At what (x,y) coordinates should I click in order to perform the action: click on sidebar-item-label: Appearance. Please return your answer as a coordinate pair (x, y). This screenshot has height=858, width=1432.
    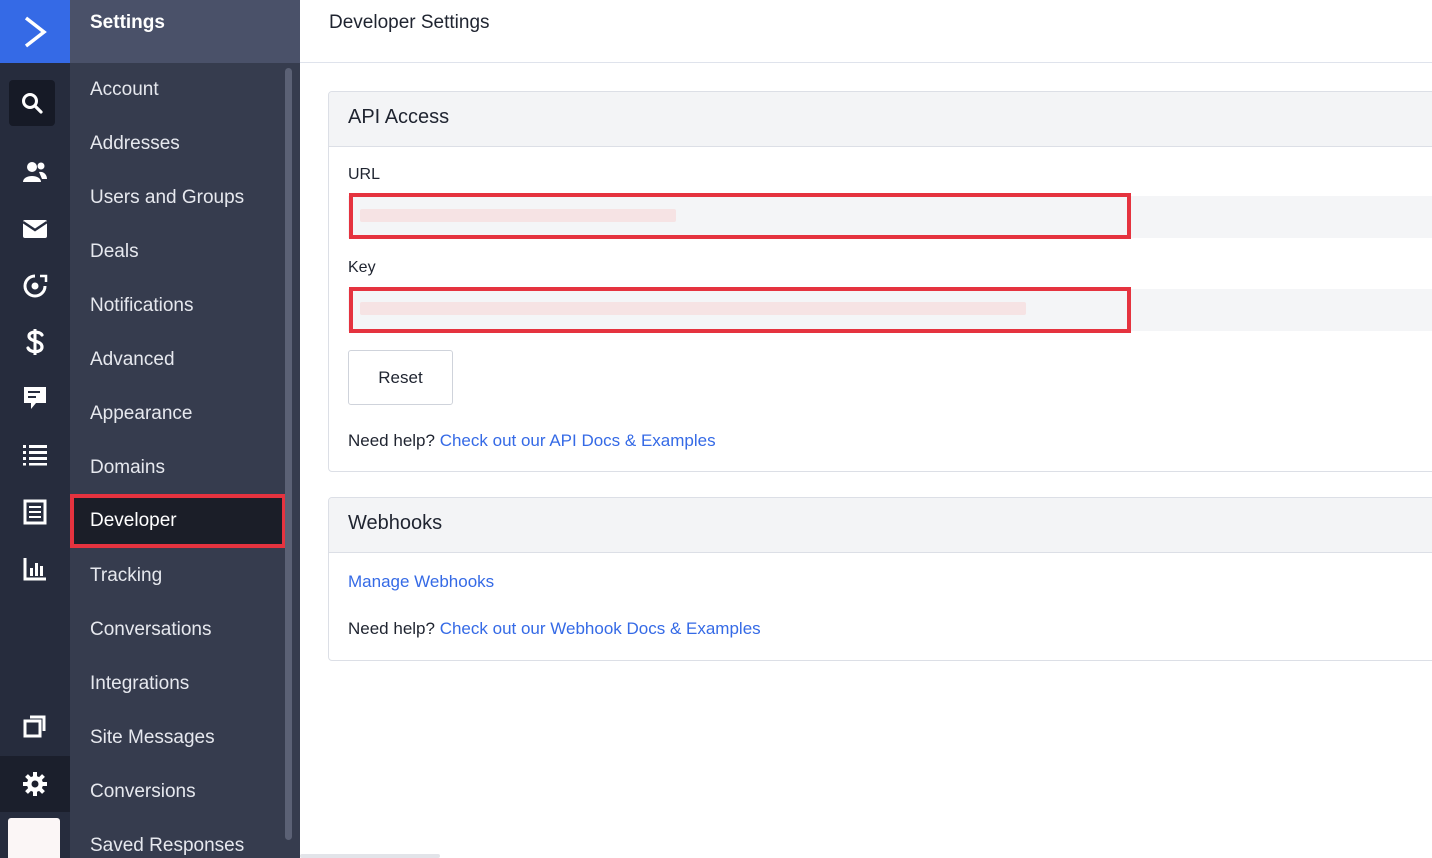
    Looking at the image, I should click on (141, 413).